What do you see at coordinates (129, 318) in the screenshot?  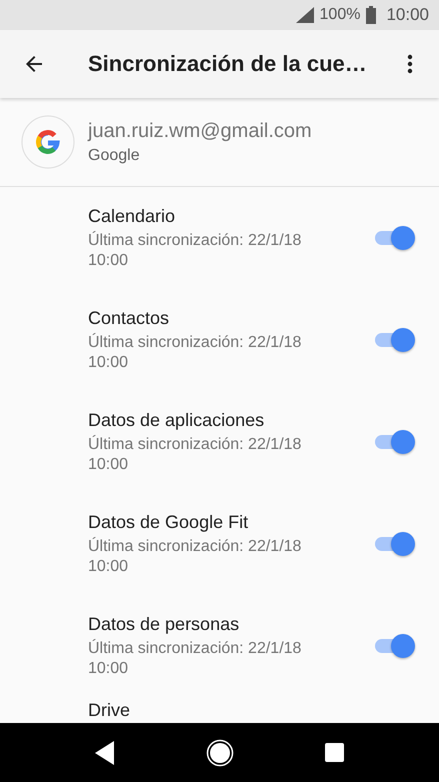 I see `sync-item-title: Contactos` at bounding box center [129, 318].